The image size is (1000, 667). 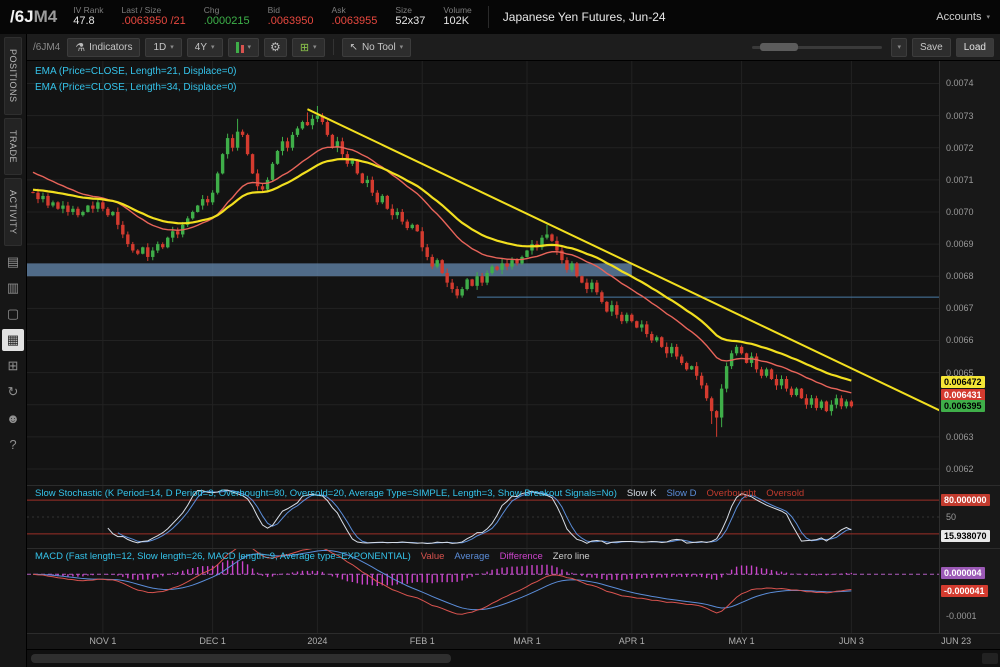 I want to click on macd-legend: Value Average Difference Zero line, so click(x=505, y=556).